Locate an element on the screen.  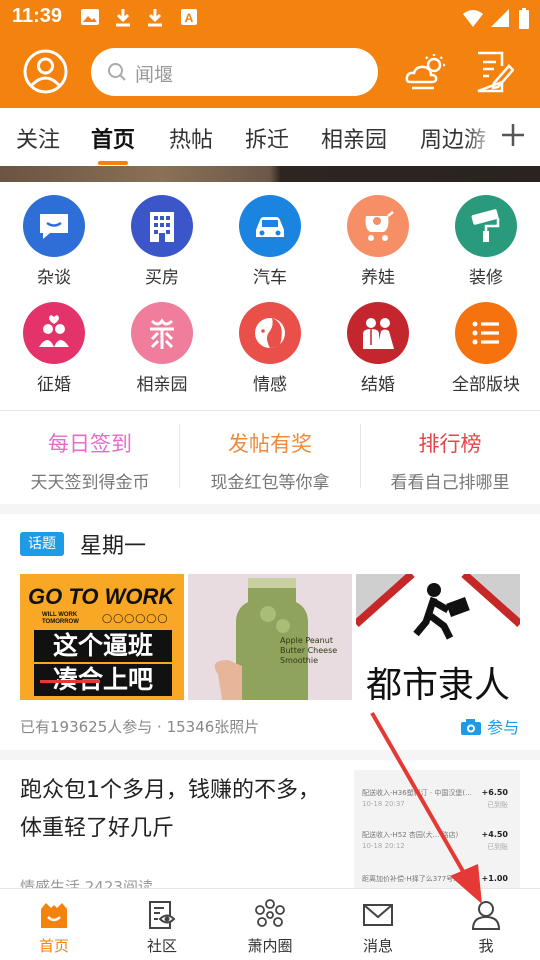
category-all-boards: 全部版块 is located at coordinates (486, 354).